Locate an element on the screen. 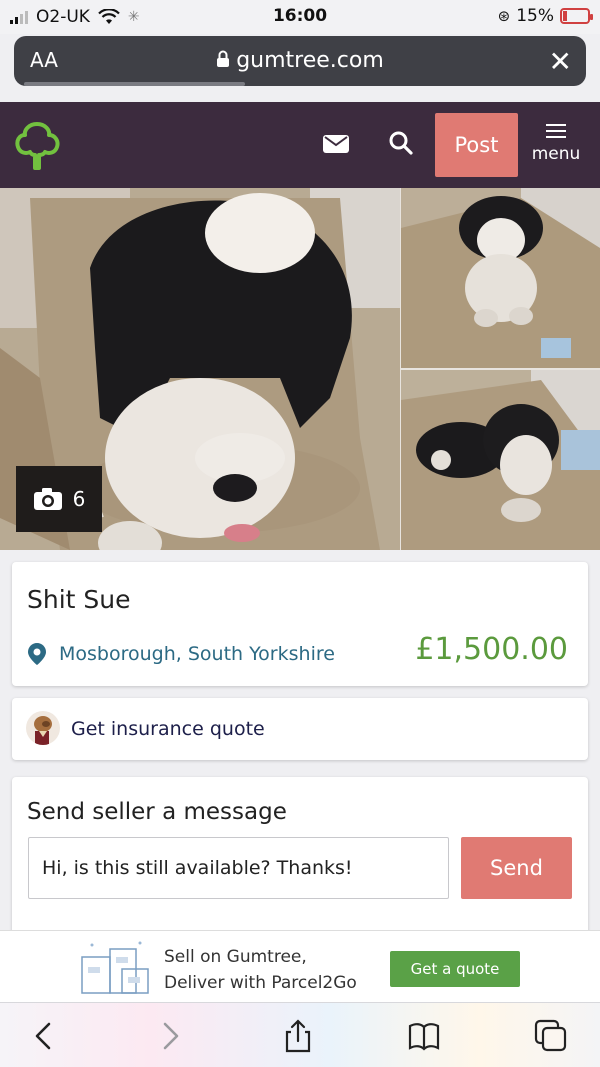 The width and height of the screenshot is (600, 1067). gumtree-logo is located at coordinates (37, 146).